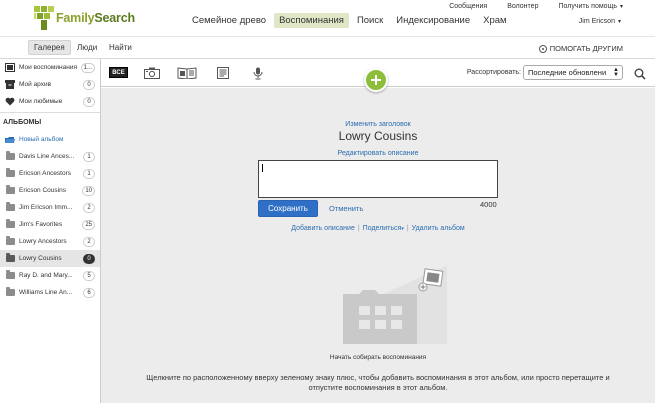 This screenshot has width=655, height=403. What do you see at coordinates (493, 72) in the screenshot?
I see `sort-label: Рассортировать:` at bounding box center [493, 72].